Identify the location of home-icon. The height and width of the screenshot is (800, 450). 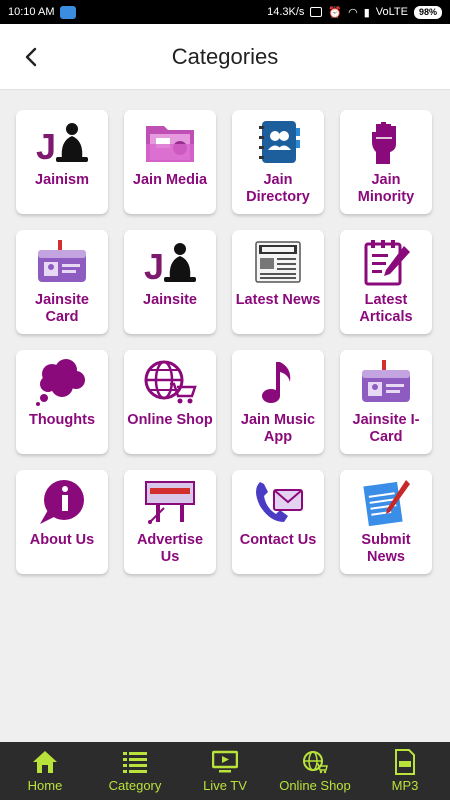
(45, 762).